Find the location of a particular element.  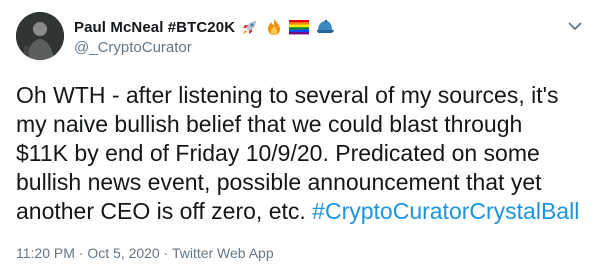

avatar is located at coordinates (40, 36).